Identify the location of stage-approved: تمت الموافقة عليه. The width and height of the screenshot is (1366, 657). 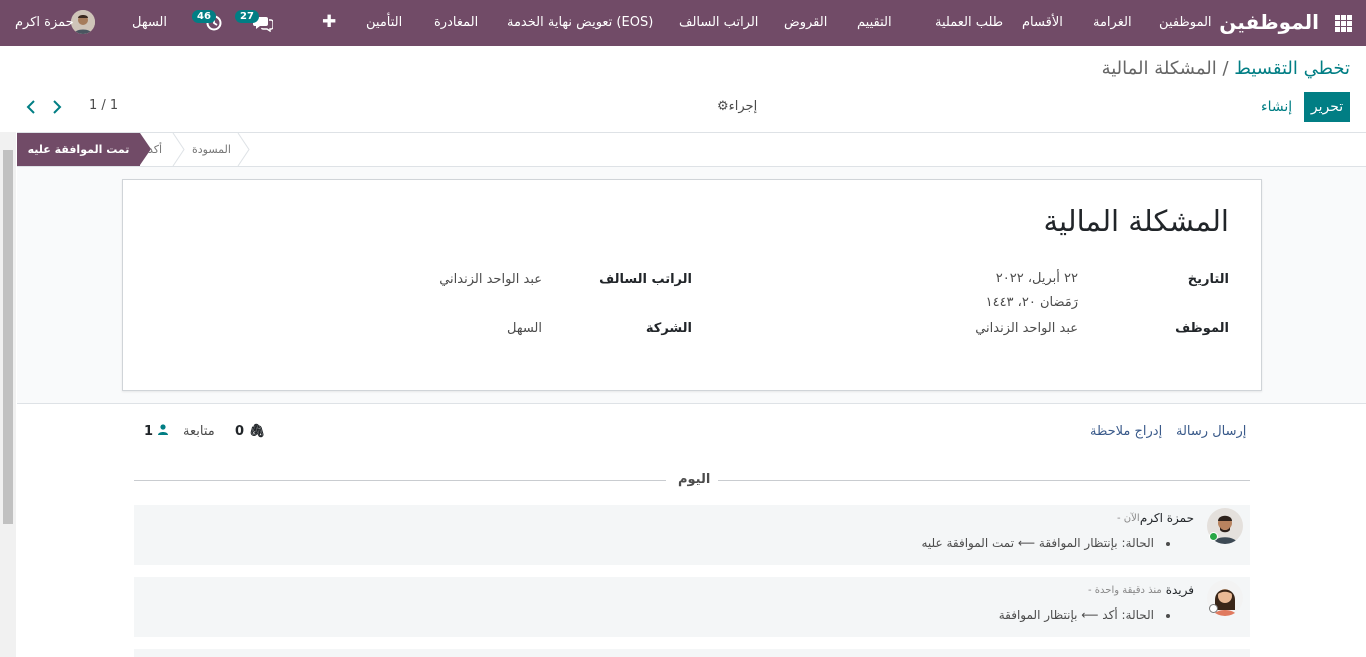
(84, 149).